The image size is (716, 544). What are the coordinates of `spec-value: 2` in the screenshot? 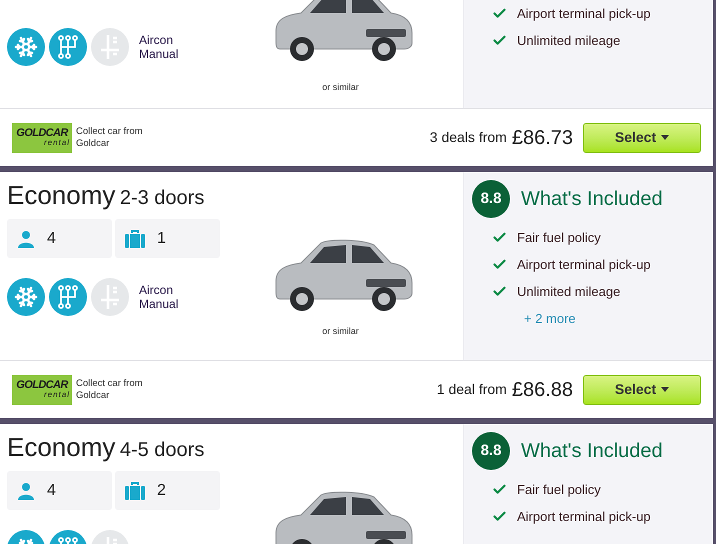 It's located at (161, 490).